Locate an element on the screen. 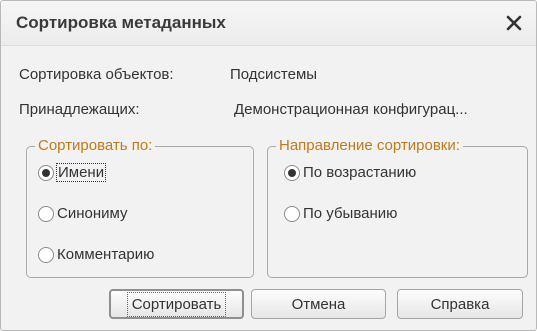 The image size is (537, 331). close-icon is located at coordinates (514, 23).